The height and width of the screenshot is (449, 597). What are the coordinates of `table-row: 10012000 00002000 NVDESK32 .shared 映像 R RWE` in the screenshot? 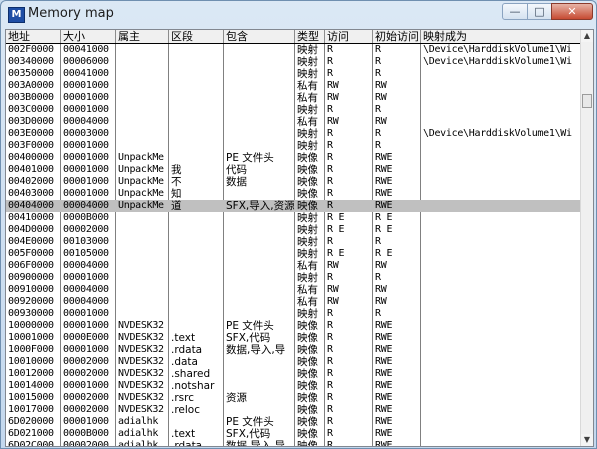 It's located at (294, 374).